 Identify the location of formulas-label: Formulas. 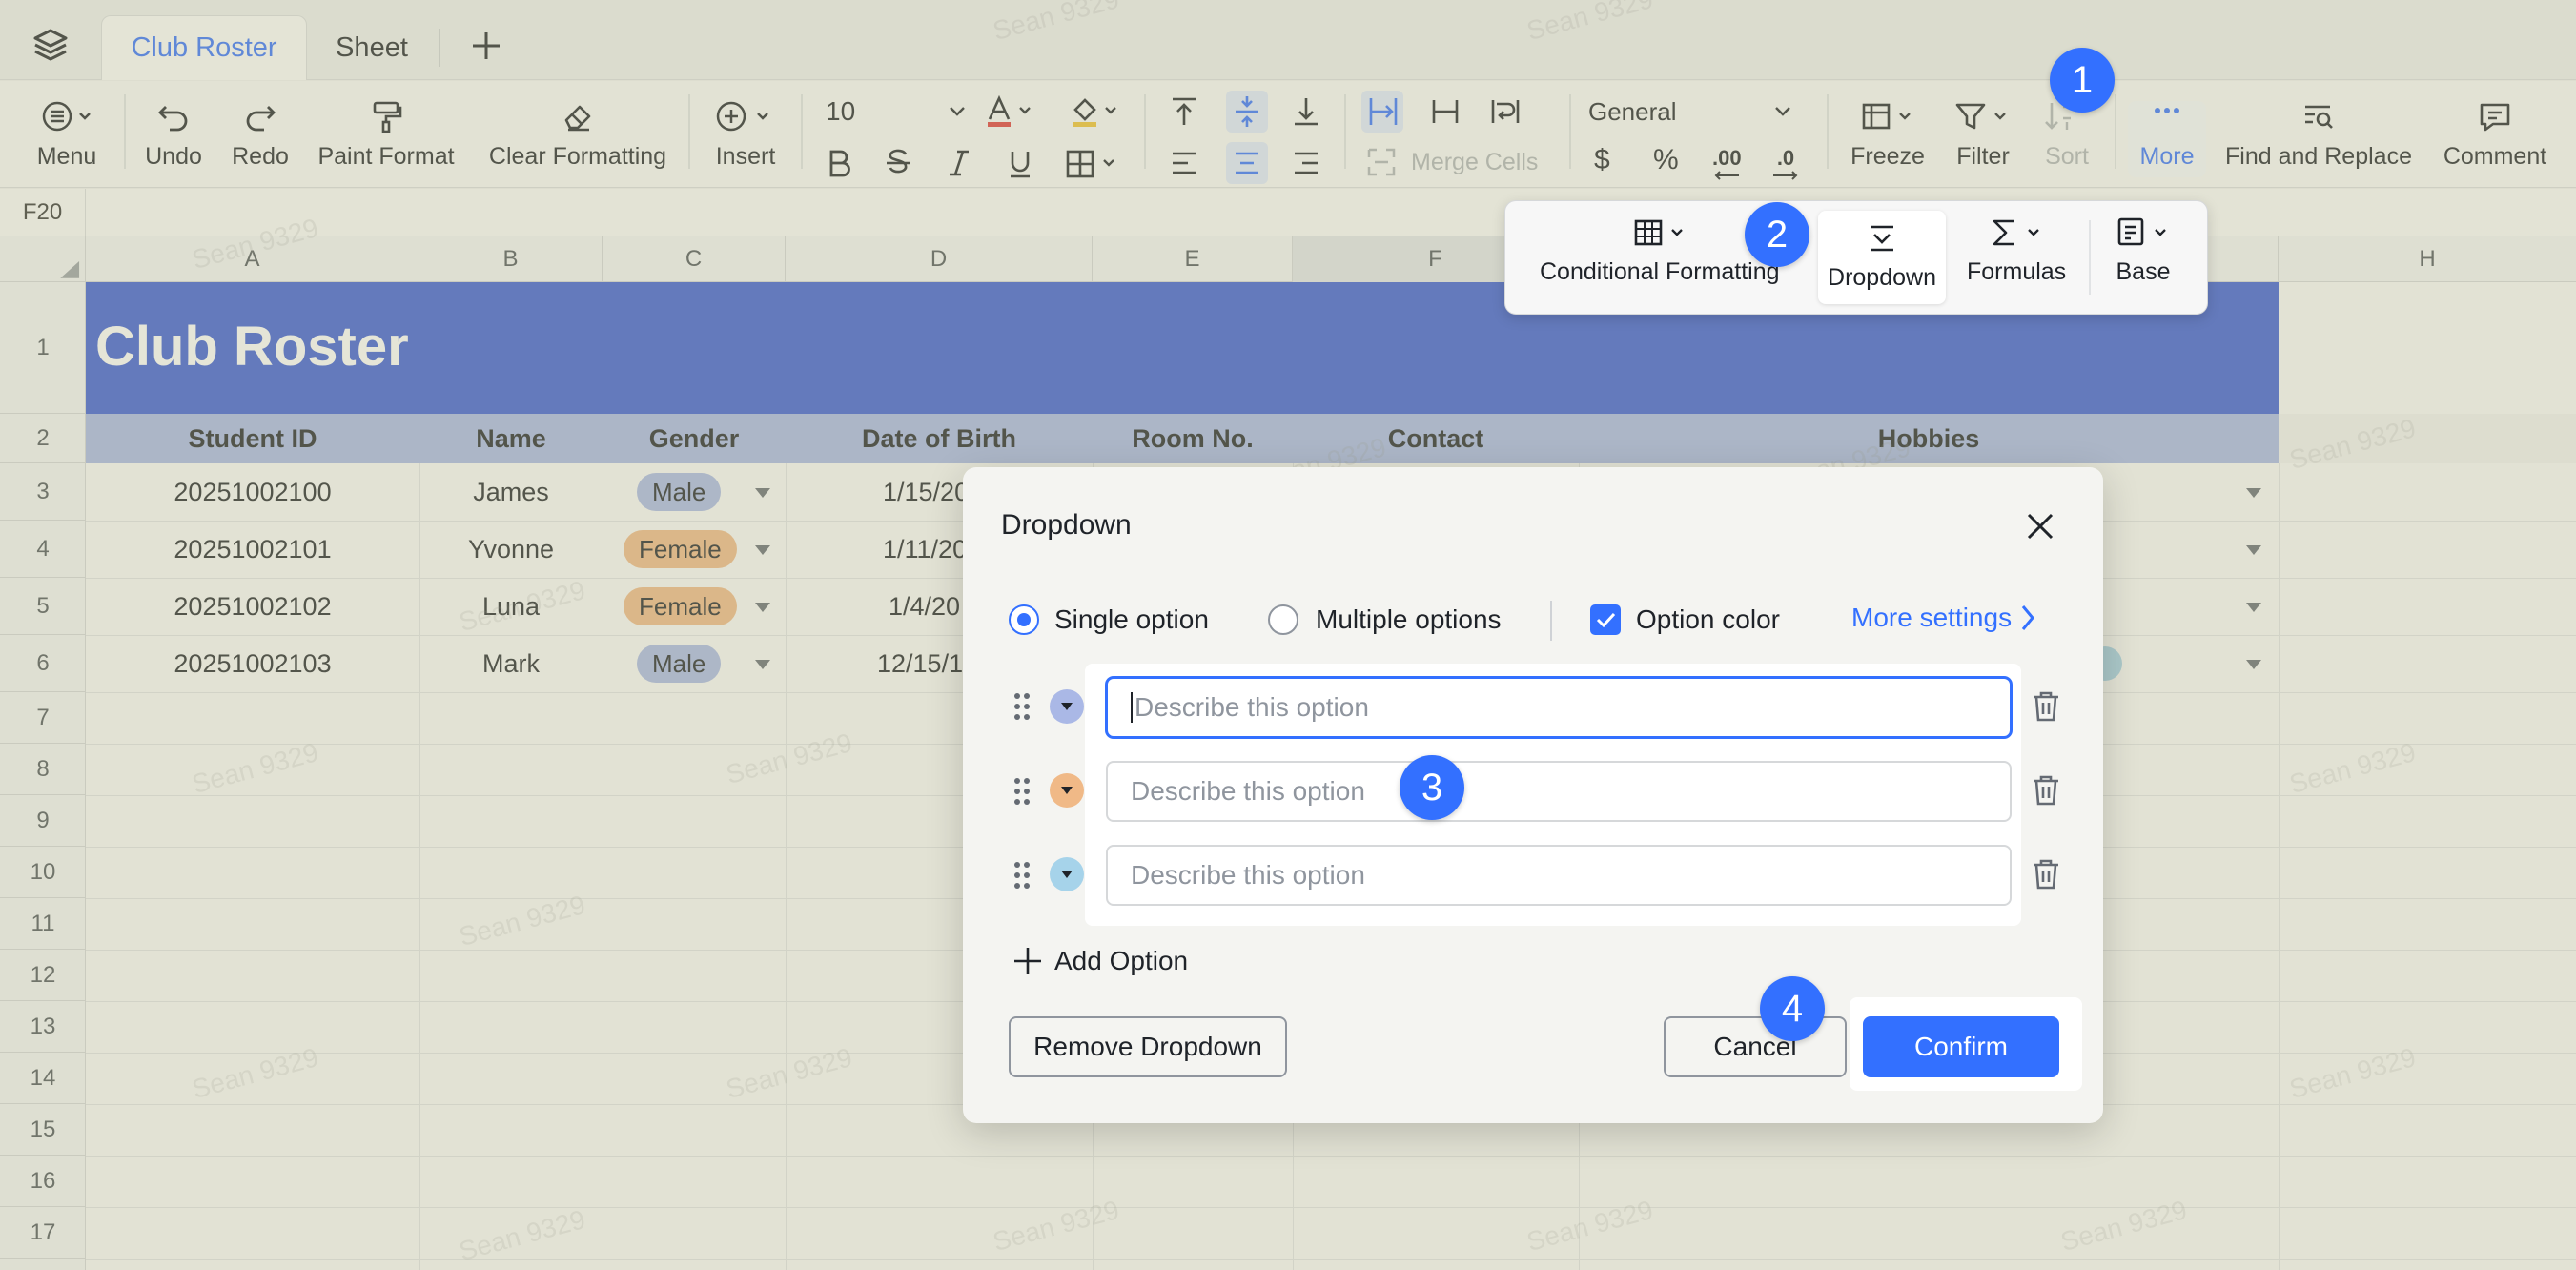
(2017, 271).